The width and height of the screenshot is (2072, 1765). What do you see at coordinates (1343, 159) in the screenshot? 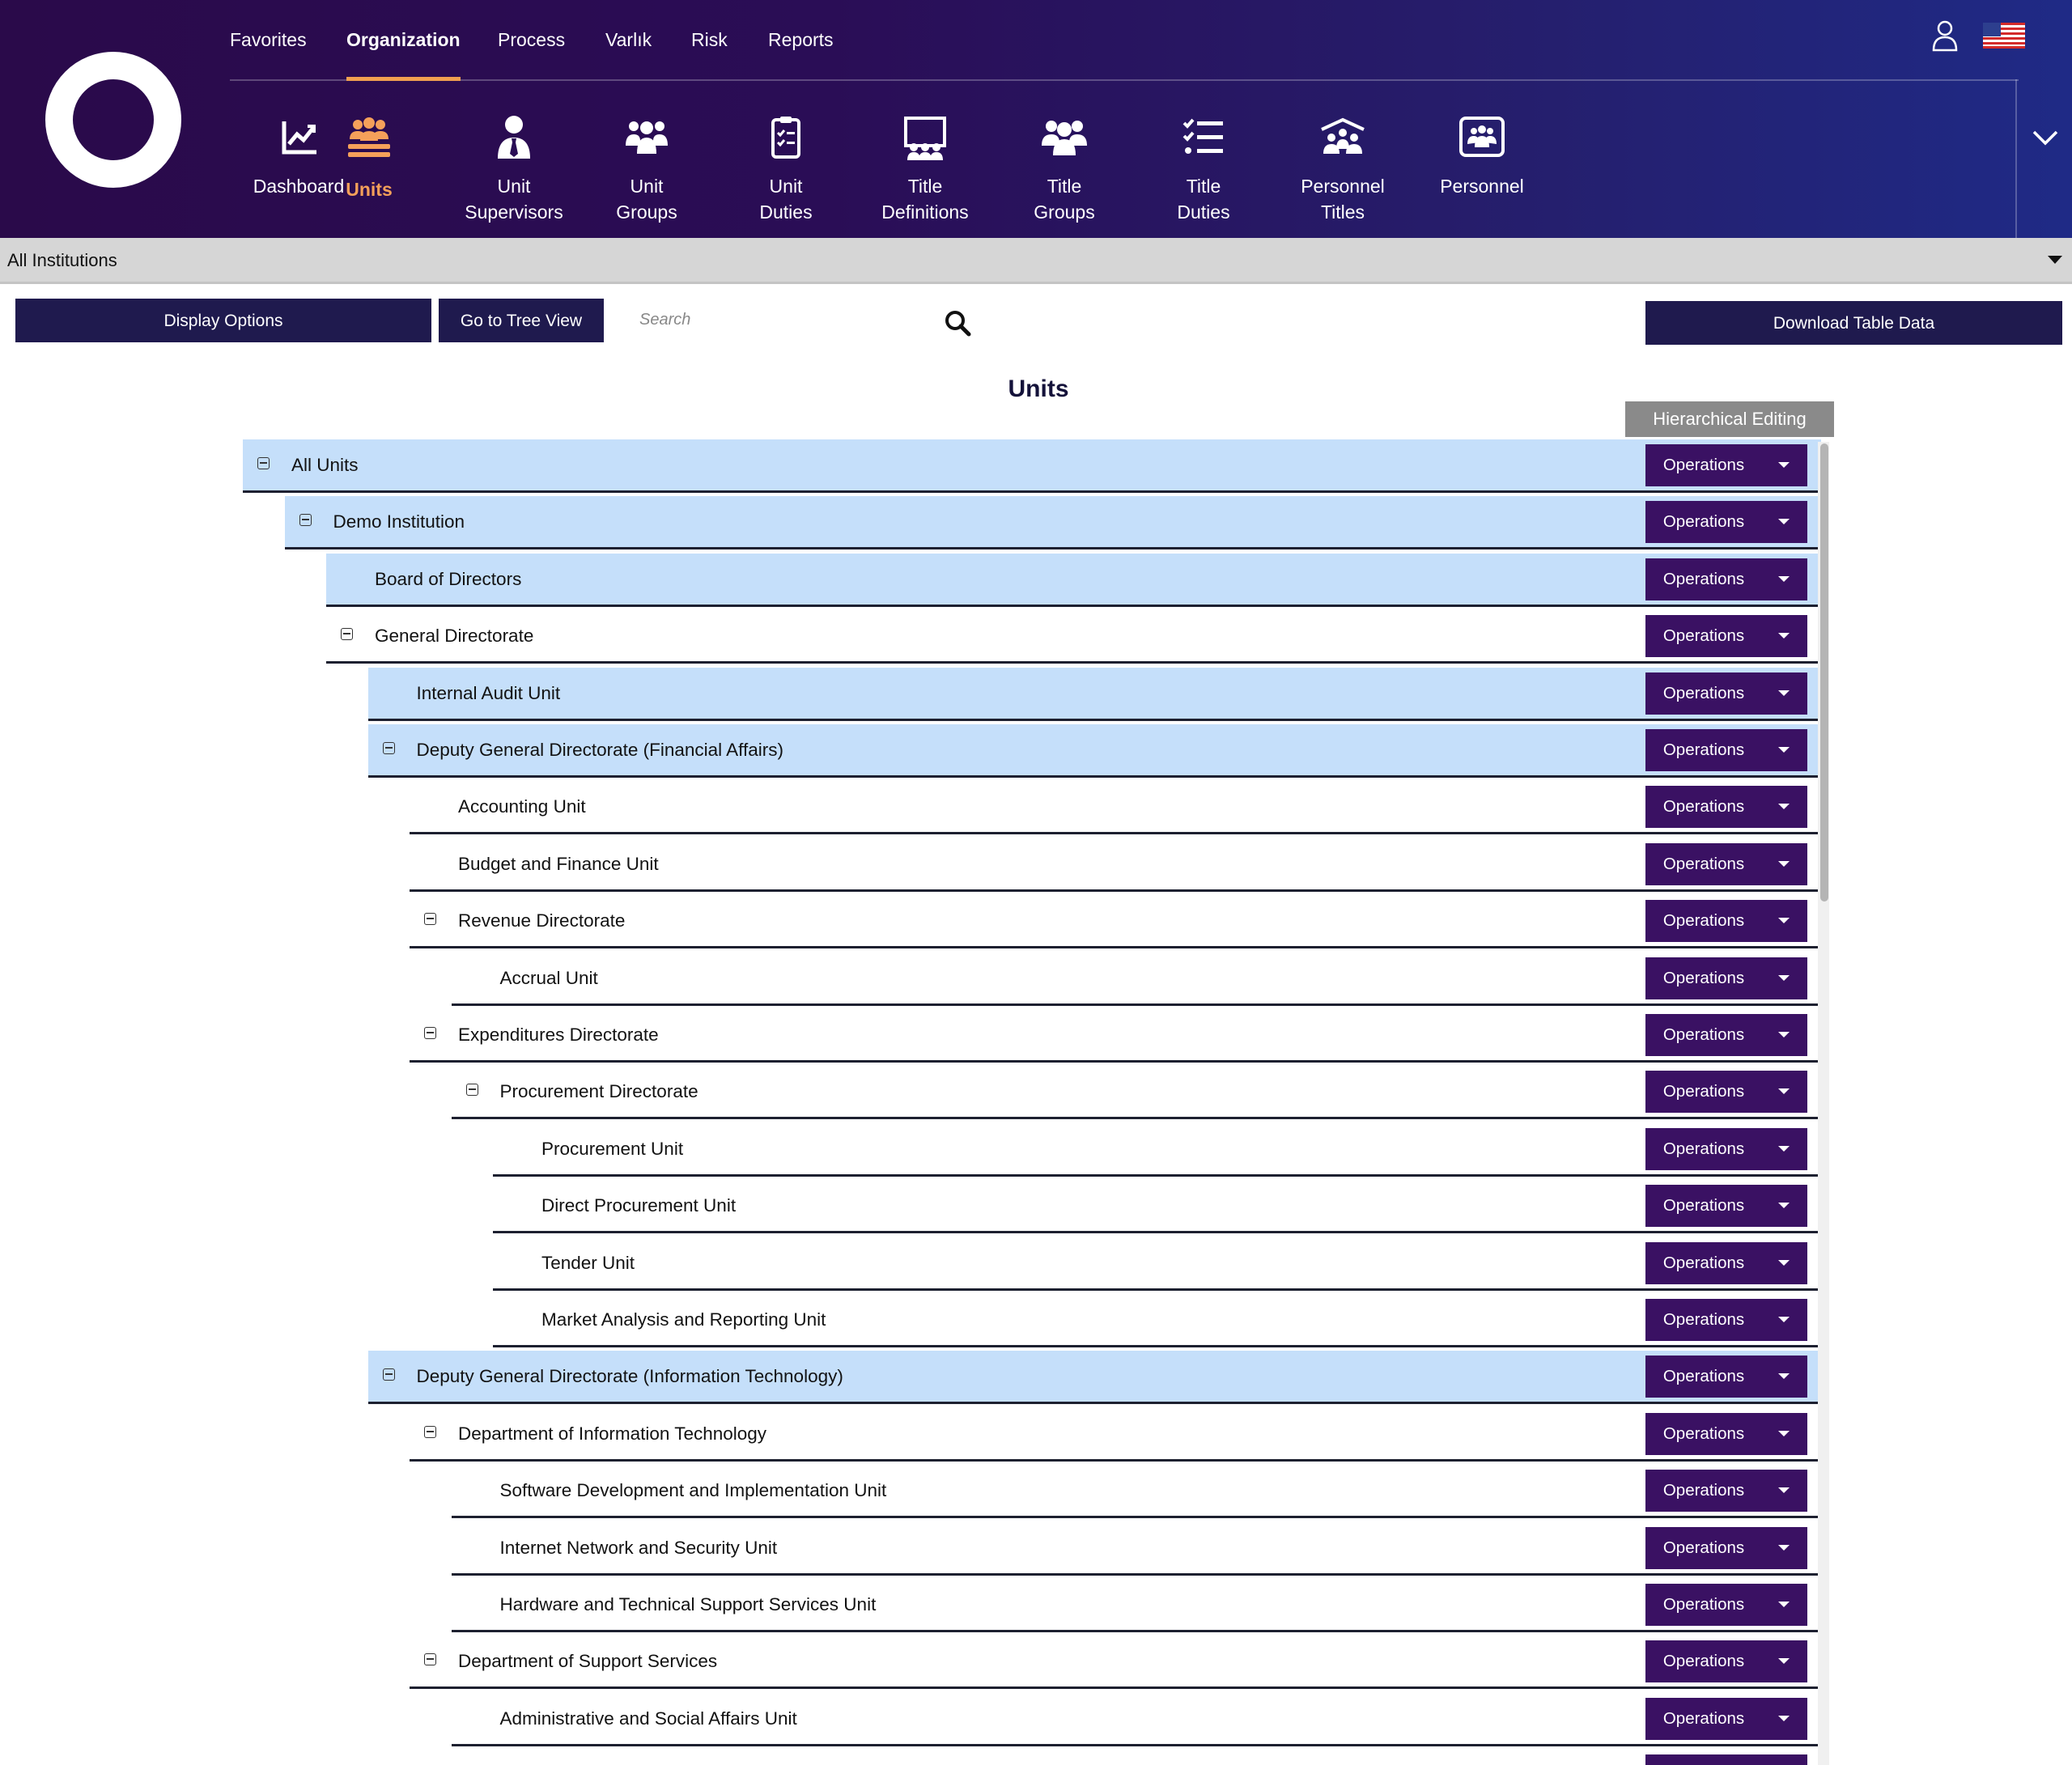
I see `nav-personnel-titles: Personnel Titles` at bounding box center [1343, 159].